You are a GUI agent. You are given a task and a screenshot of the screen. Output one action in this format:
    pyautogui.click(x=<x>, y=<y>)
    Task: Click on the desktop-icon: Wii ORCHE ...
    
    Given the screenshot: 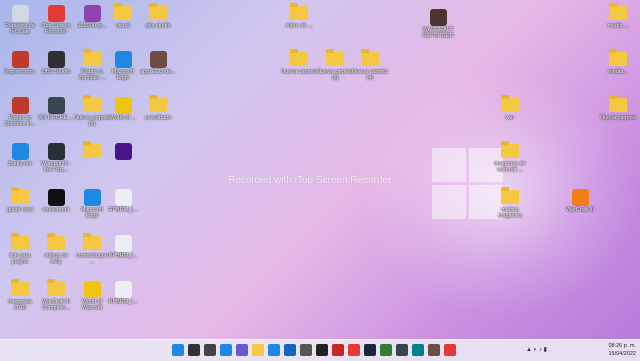 What is the action you would take?
    pyautogui.click(x=56, y=108)
    